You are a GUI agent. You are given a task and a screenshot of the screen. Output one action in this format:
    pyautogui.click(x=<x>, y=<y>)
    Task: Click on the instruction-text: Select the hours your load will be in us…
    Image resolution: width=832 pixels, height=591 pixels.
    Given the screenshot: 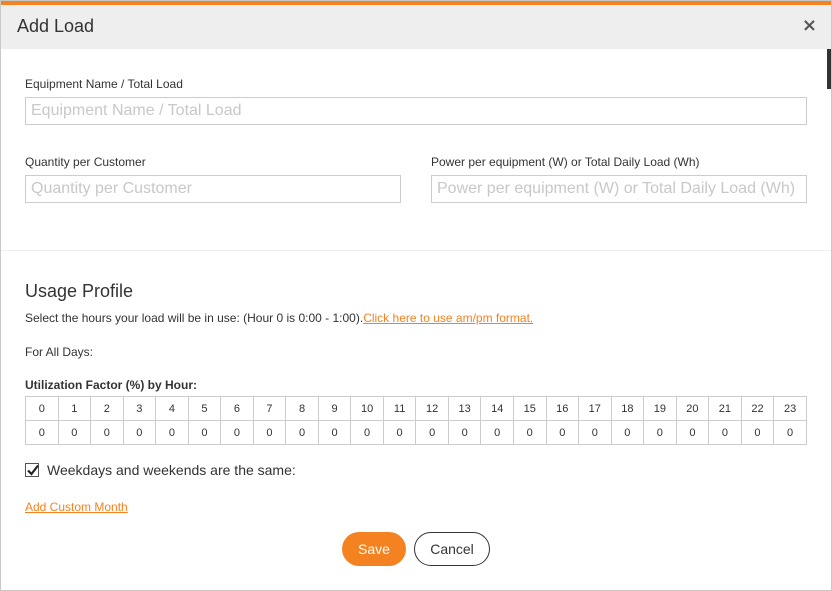 What is the action you would take?
    pyautogui.click(x=194, y=318)
    